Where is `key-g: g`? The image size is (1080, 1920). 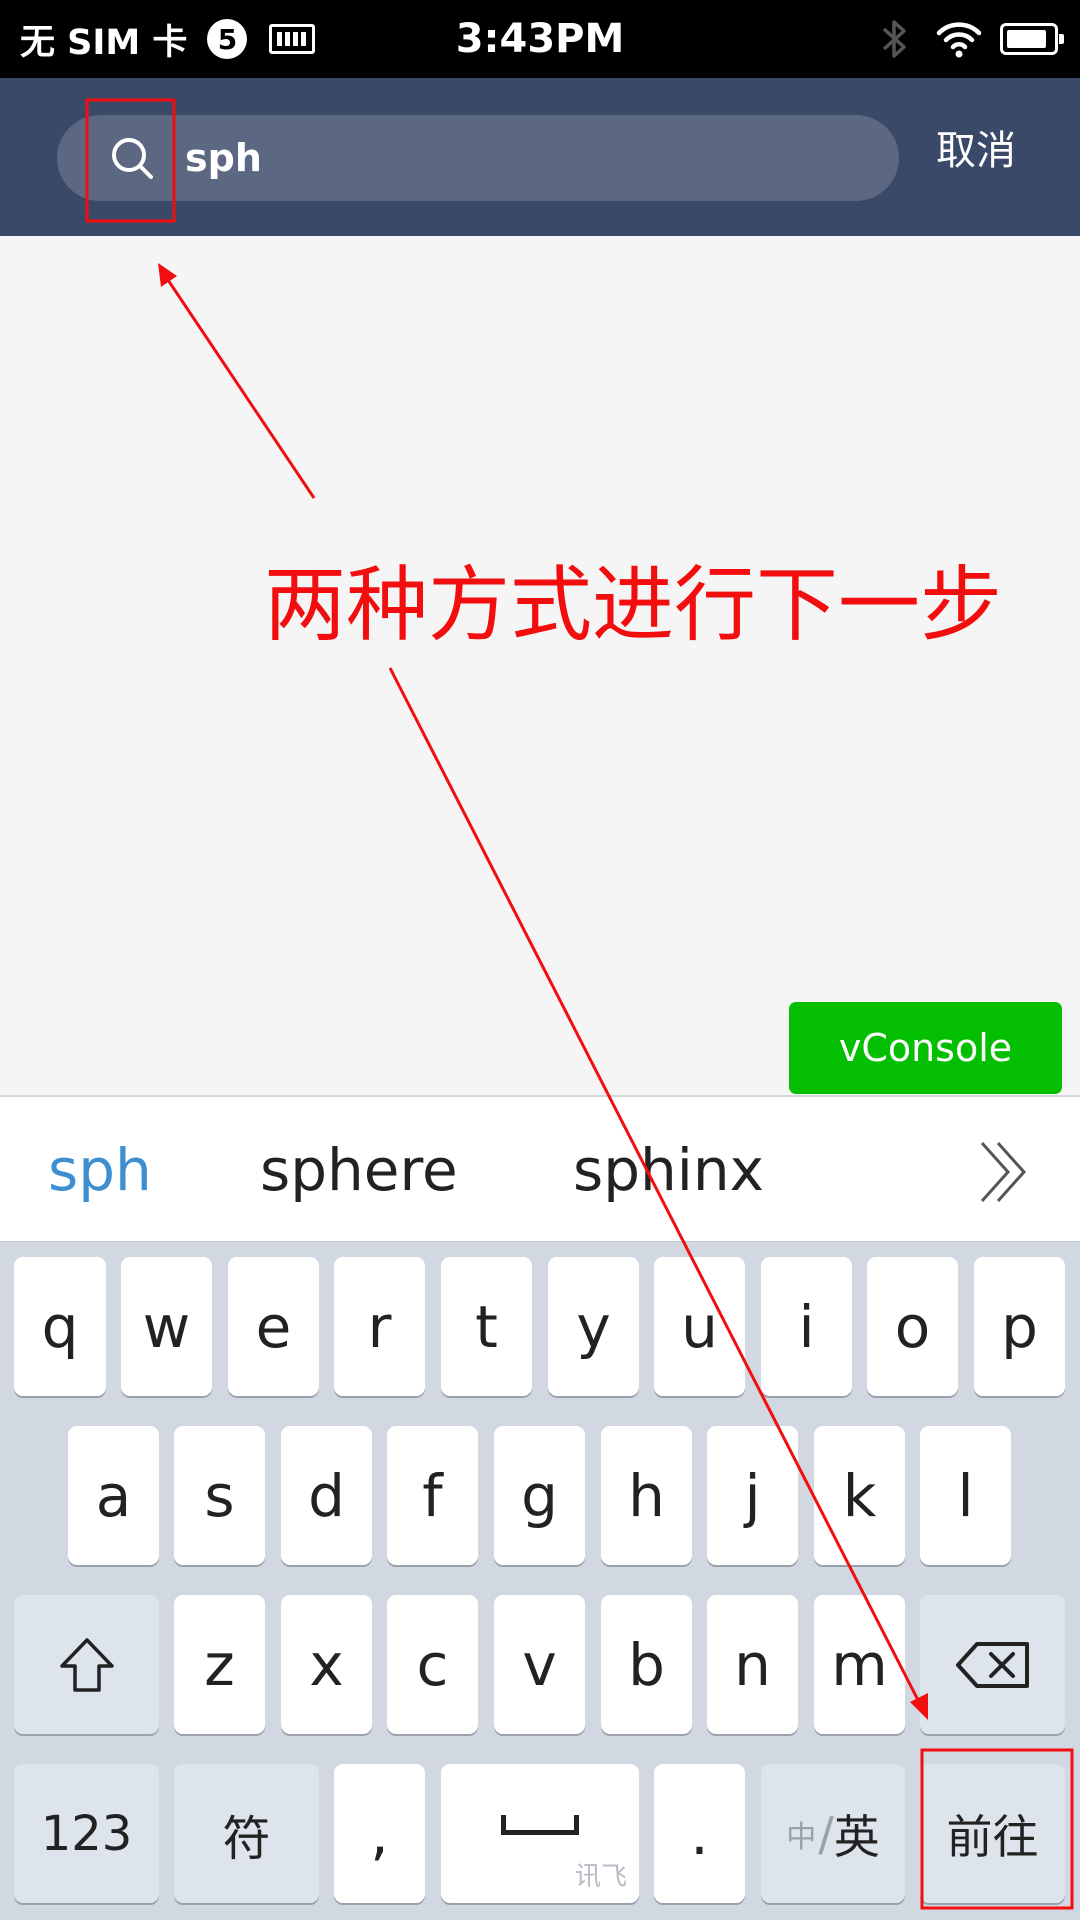 key-g: g is located at coordinates (539, 1495).